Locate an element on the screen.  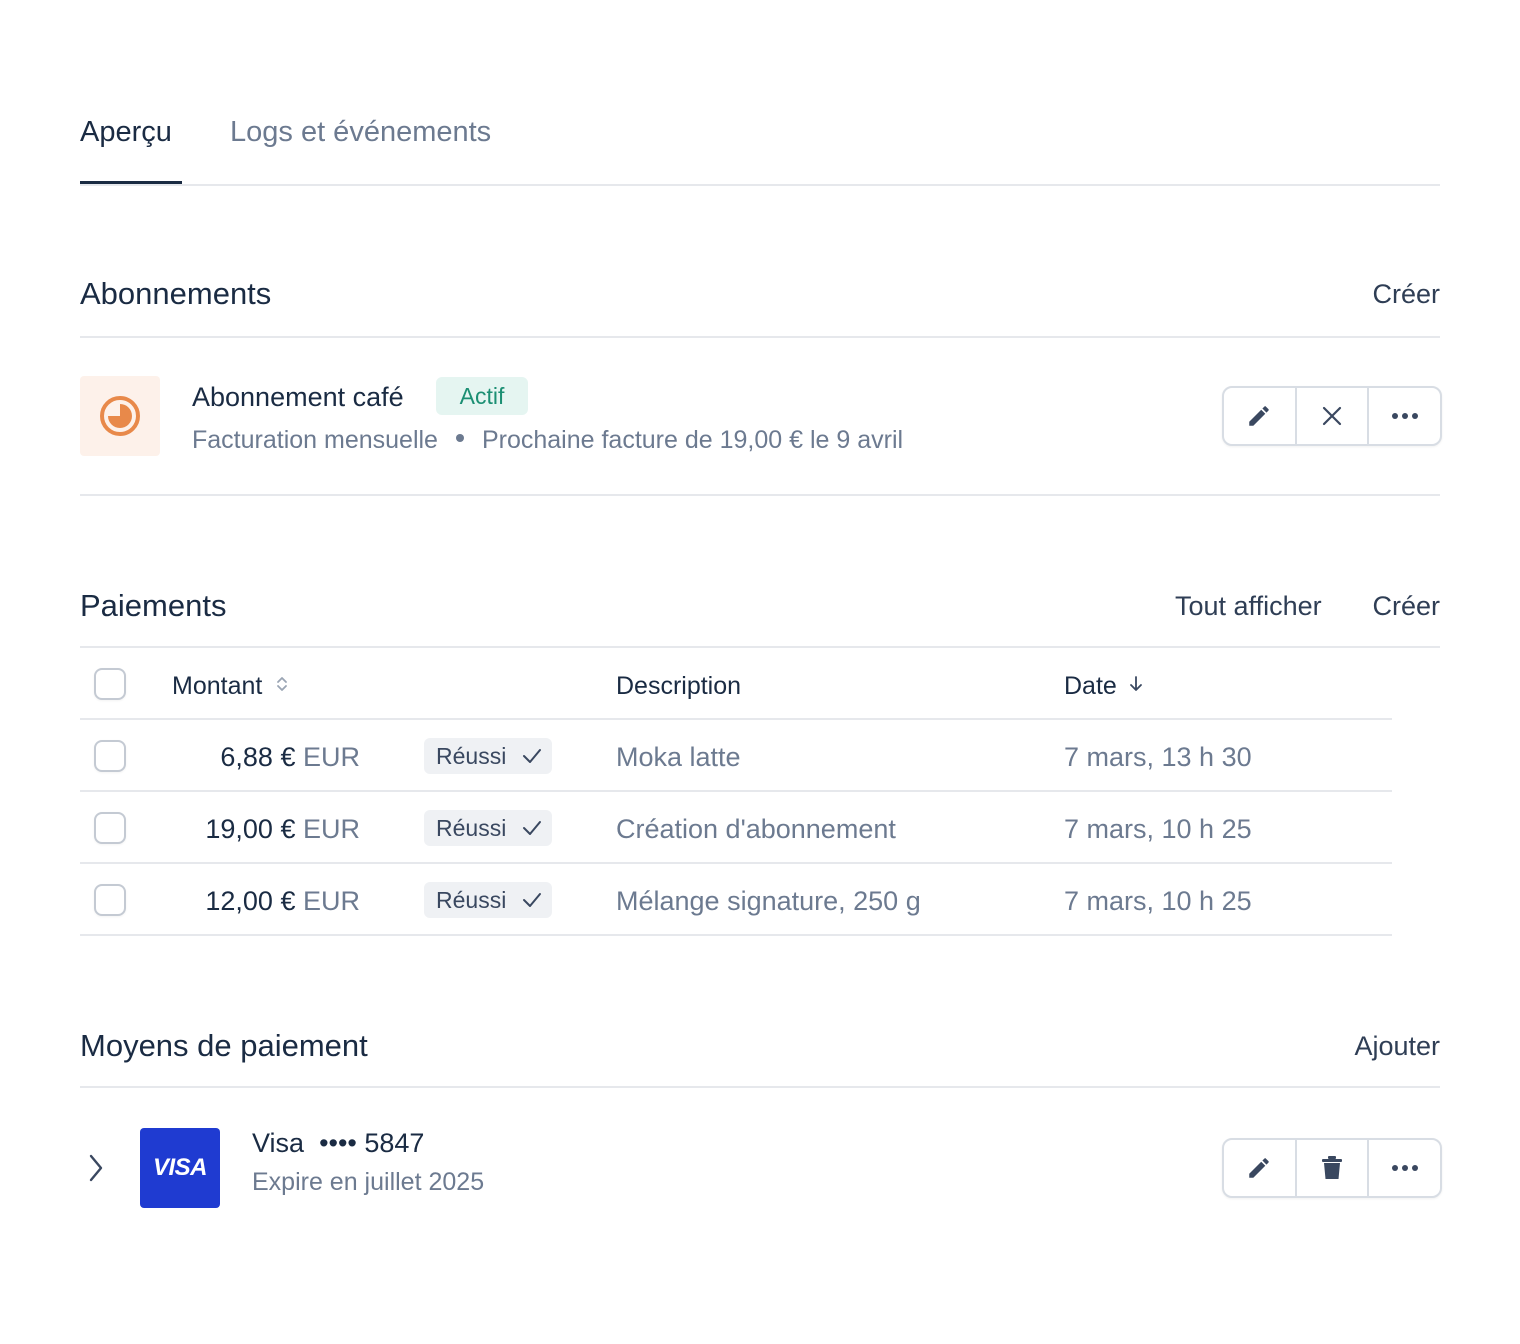
payment-methods-title: Moyens de paiement is located at coordinates (224, 1045).